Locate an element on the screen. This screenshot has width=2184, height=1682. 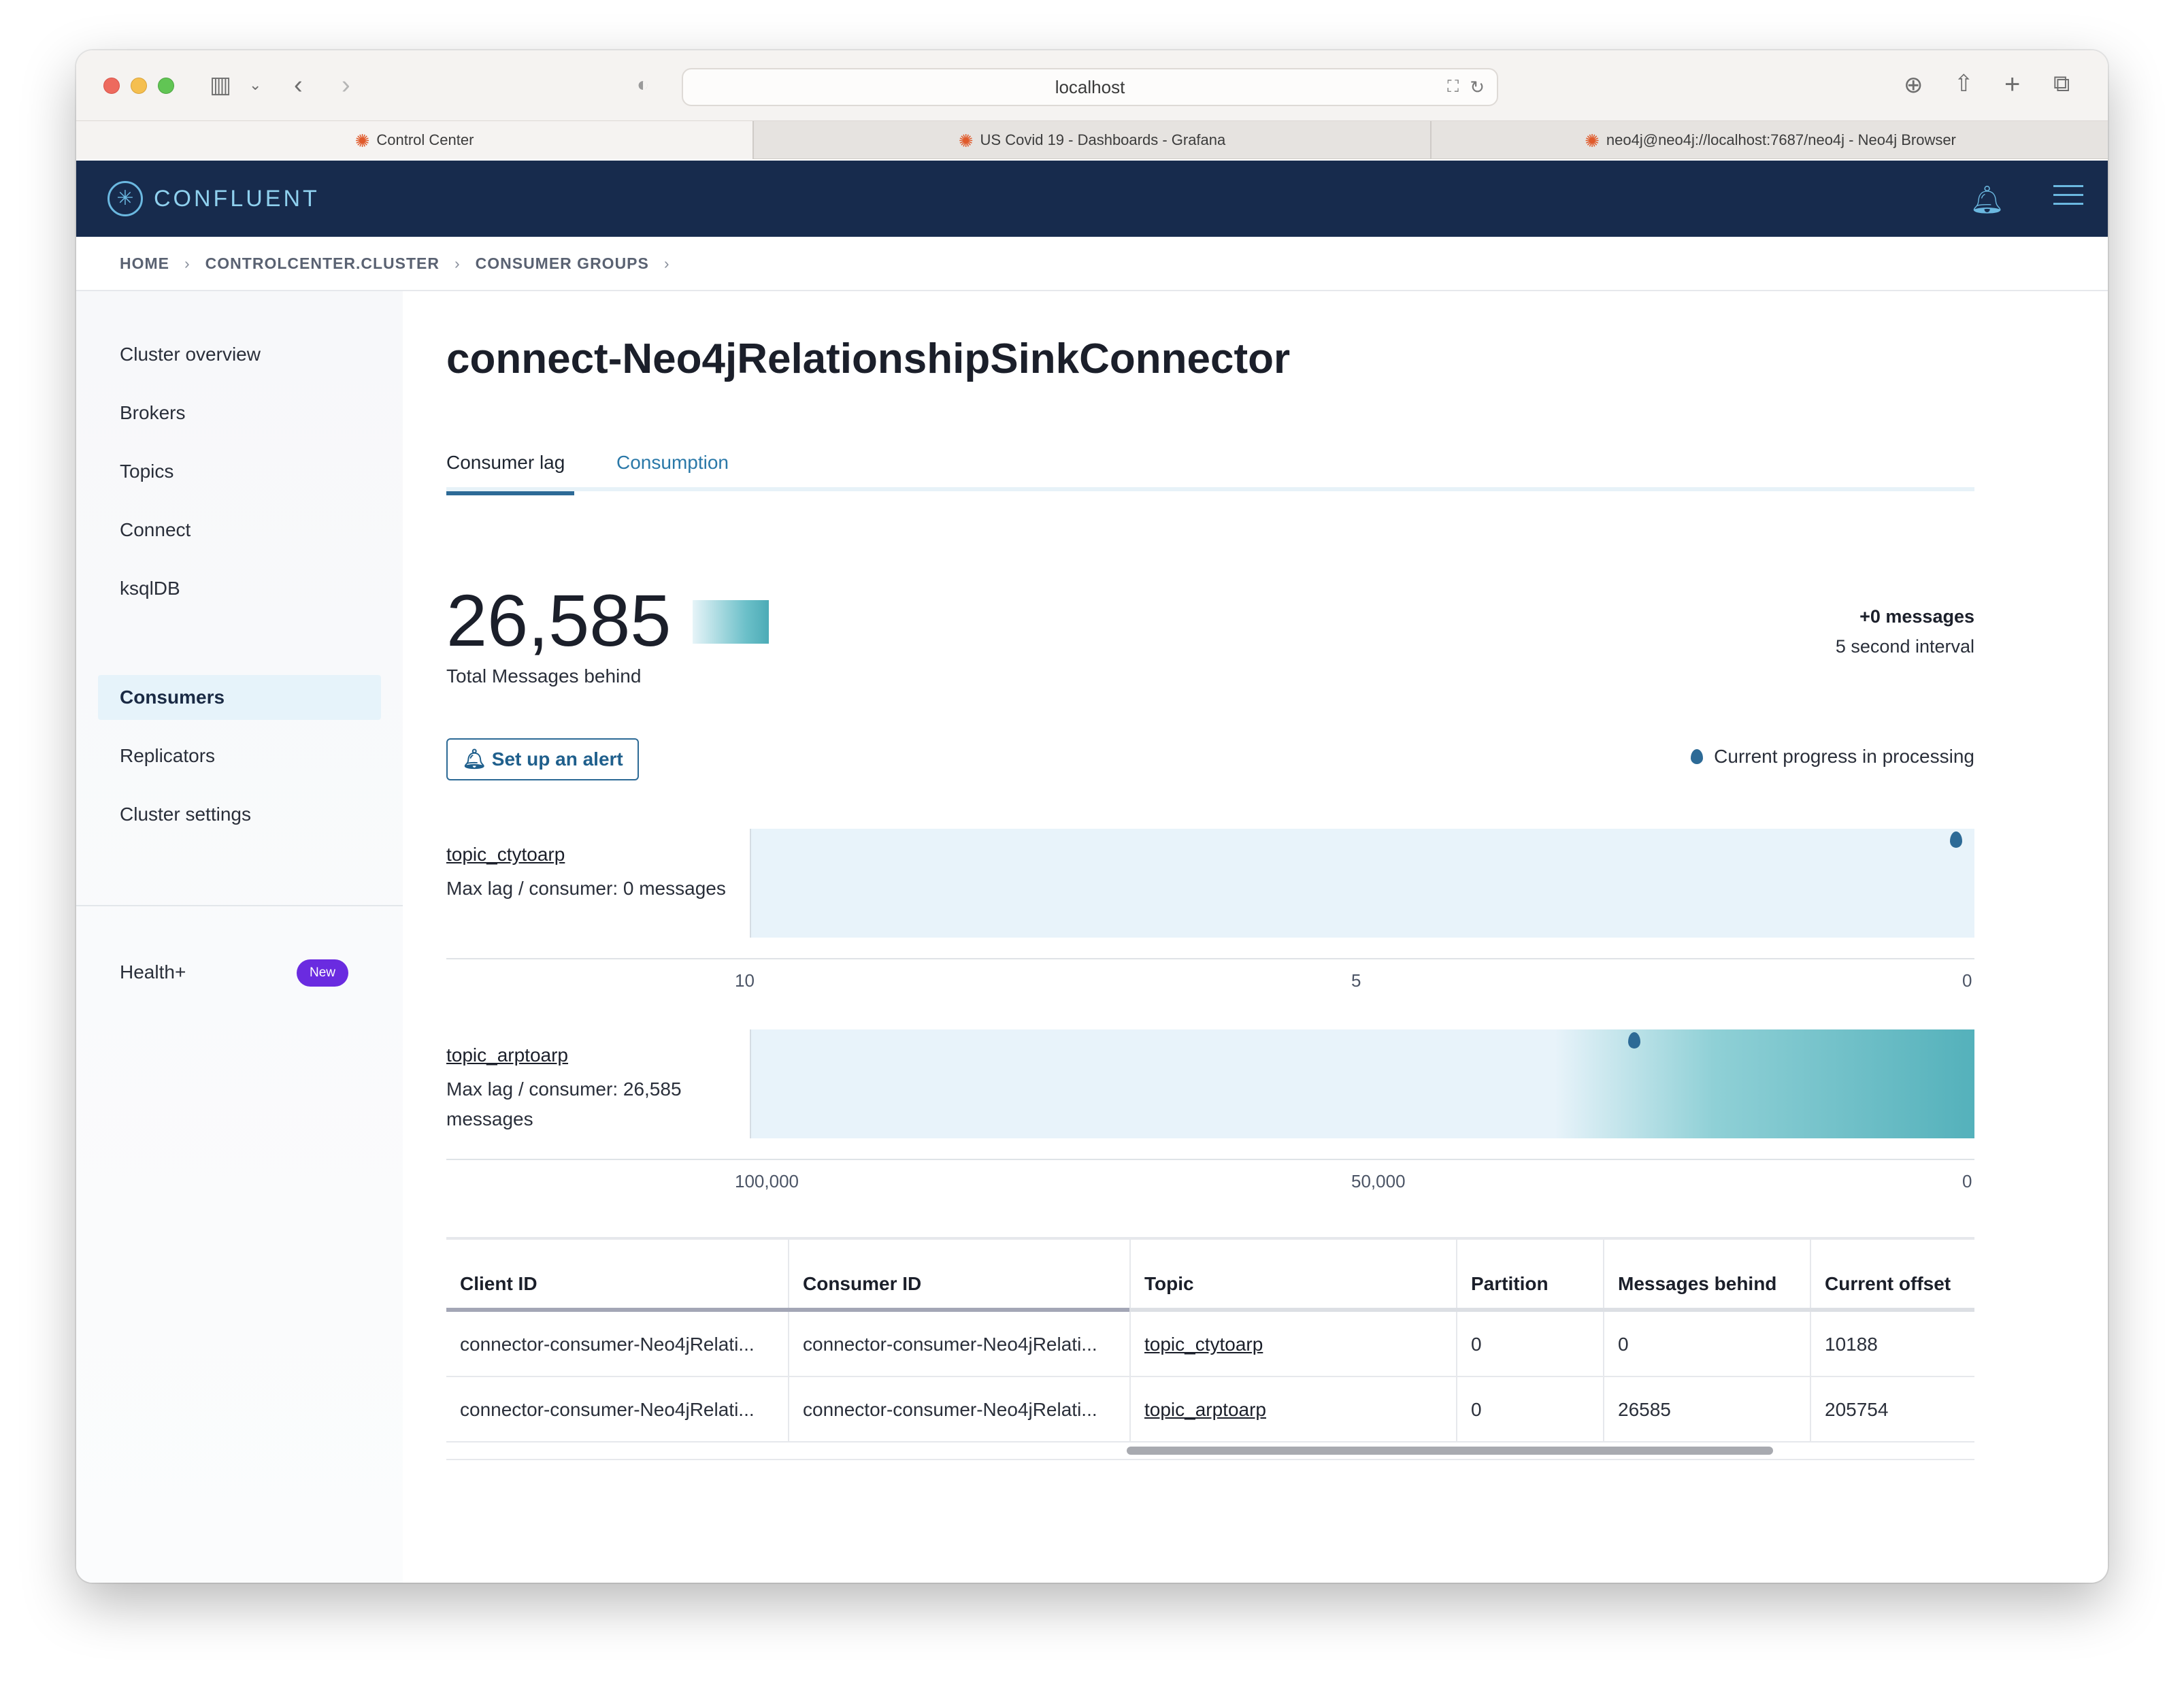
maximize-window-button is located at coordinates (166, 86).